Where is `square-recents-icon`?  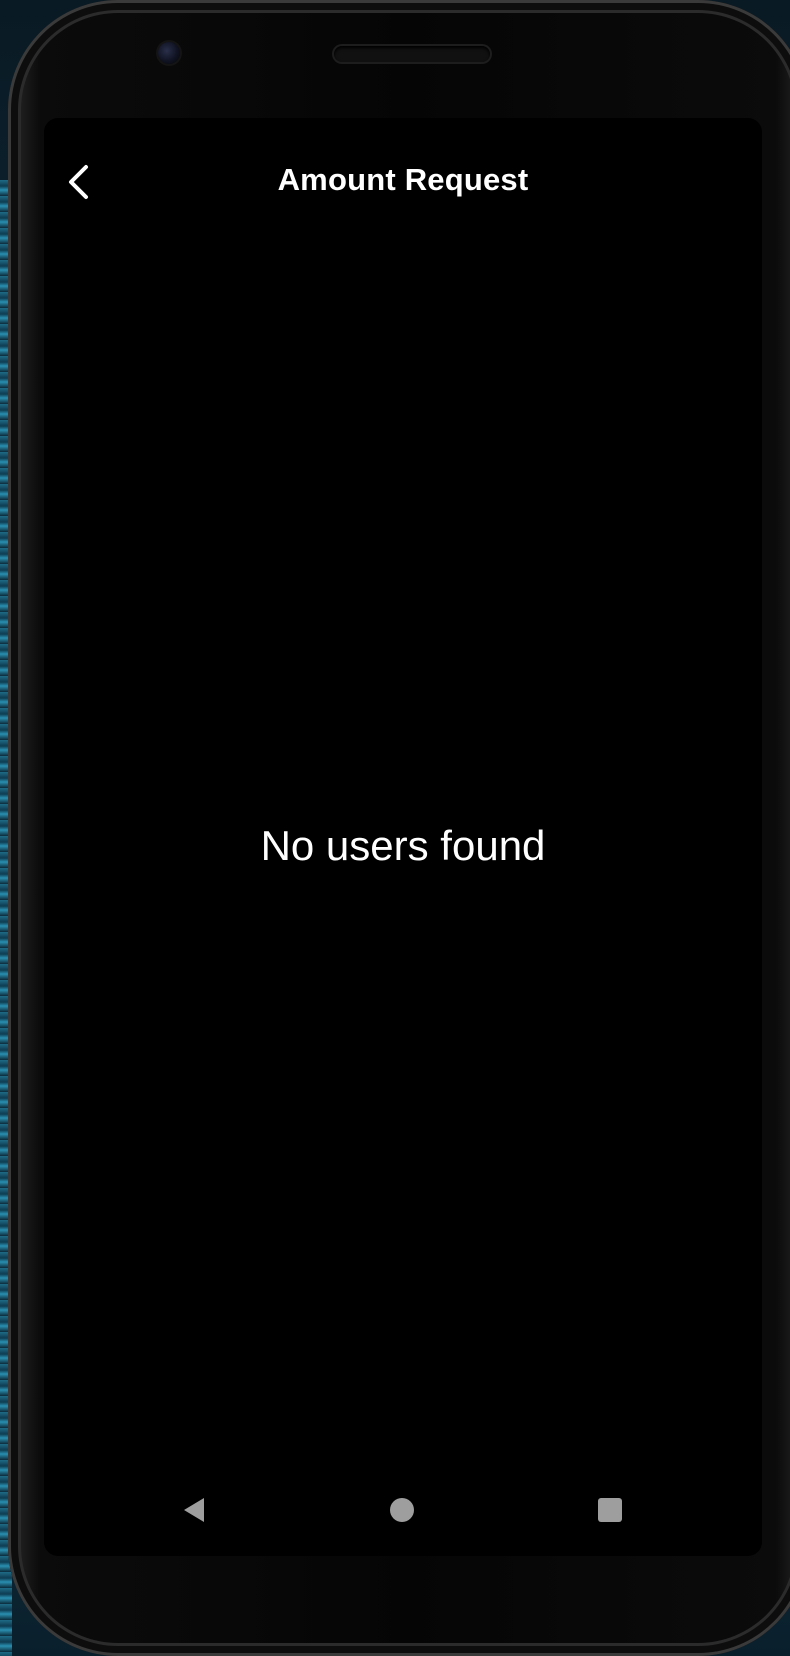 square-recents-icon is located at coordinates (610, 1510).